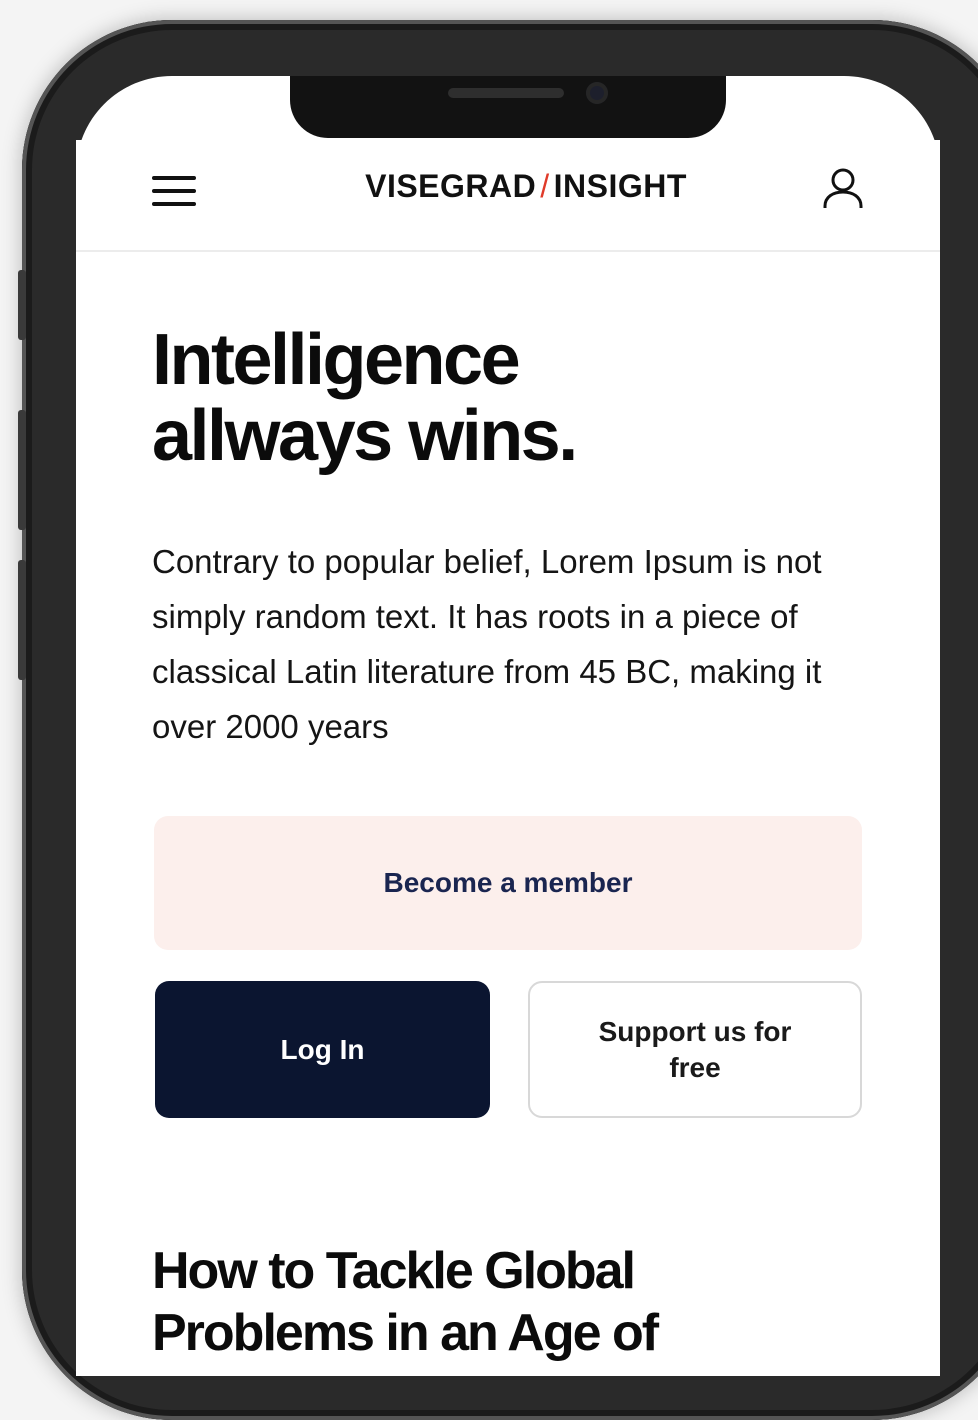 The width and height of the screenshot is (978, 1420). Describe the element at coordinates (506, 93) in the screenshot. I see `speaker-grille` at that location.